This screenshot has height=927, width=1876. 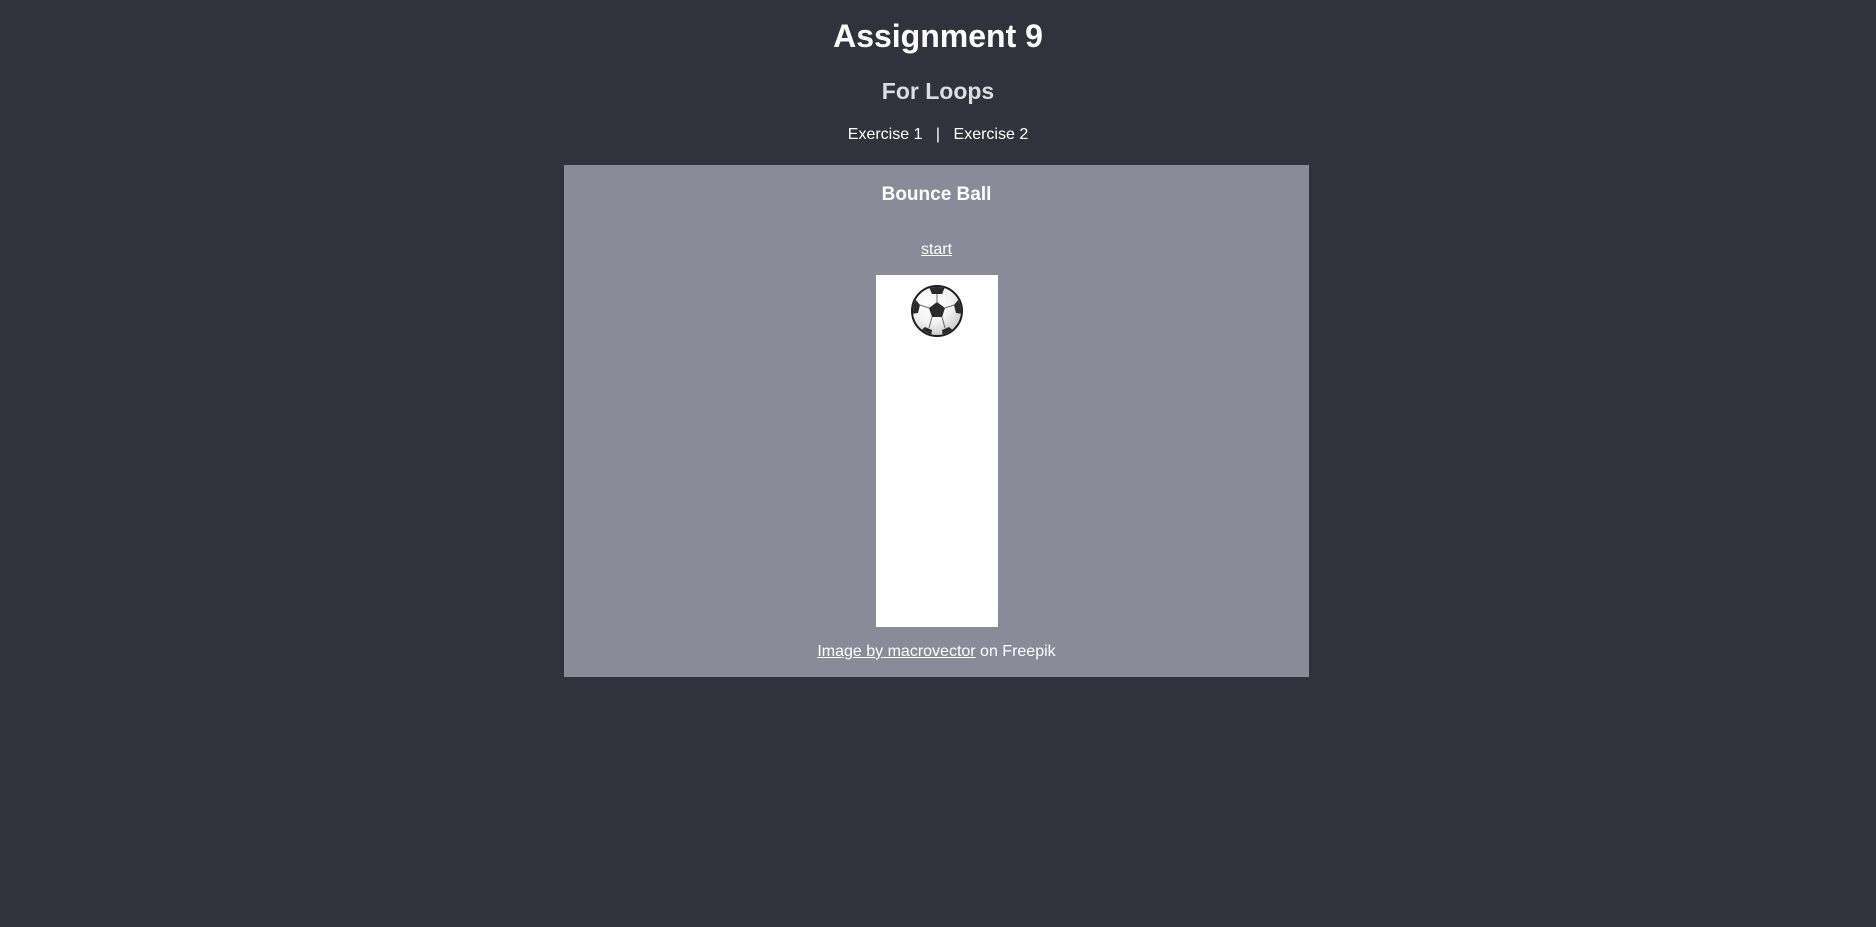 What do you see at coordinates (936, 194) in the screenshot?
I see `panel-title: Bounce Ball` at bounding box center [936, 194].